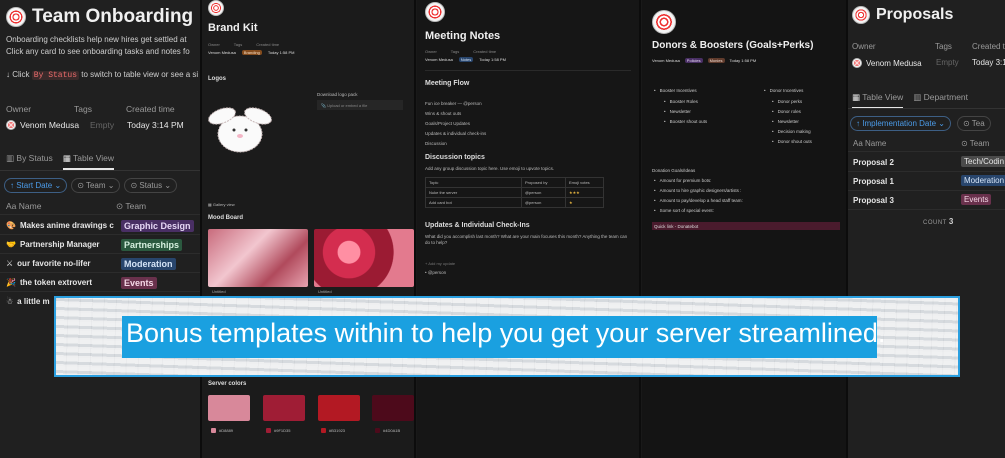  What do you see at coordinates (746, 226) in the screenshot?
I see `quick-link-donatebot: Quick link - Donatebot` at bounding box center [746, 226].